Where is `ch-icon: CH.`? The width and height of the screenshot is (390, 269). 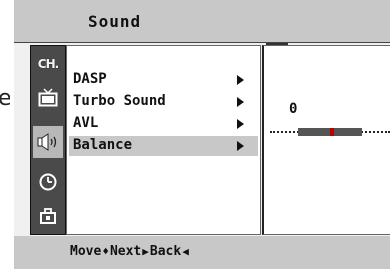
ch-icon: CH. is located at coordinates (48, 64).